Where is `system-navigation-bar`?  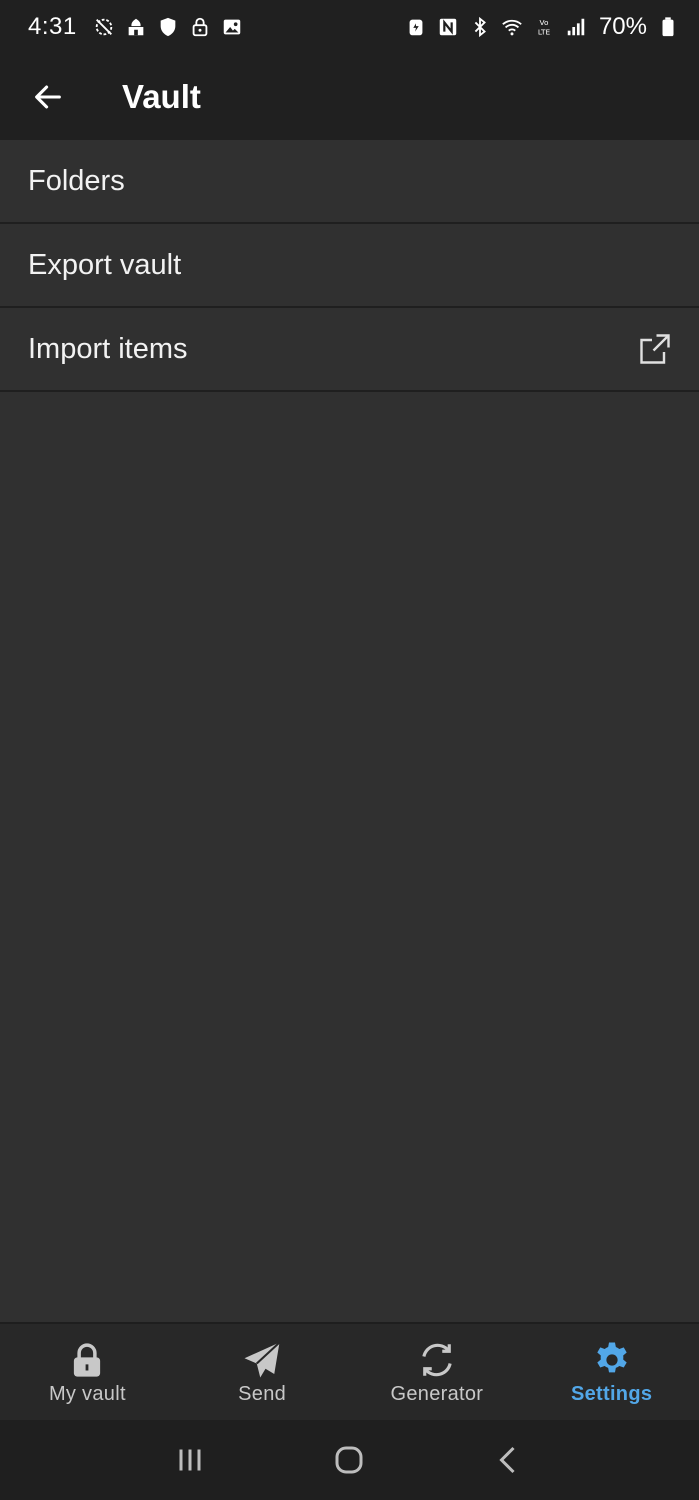 system-navigation-bar is located at coordinates (349, 1460).